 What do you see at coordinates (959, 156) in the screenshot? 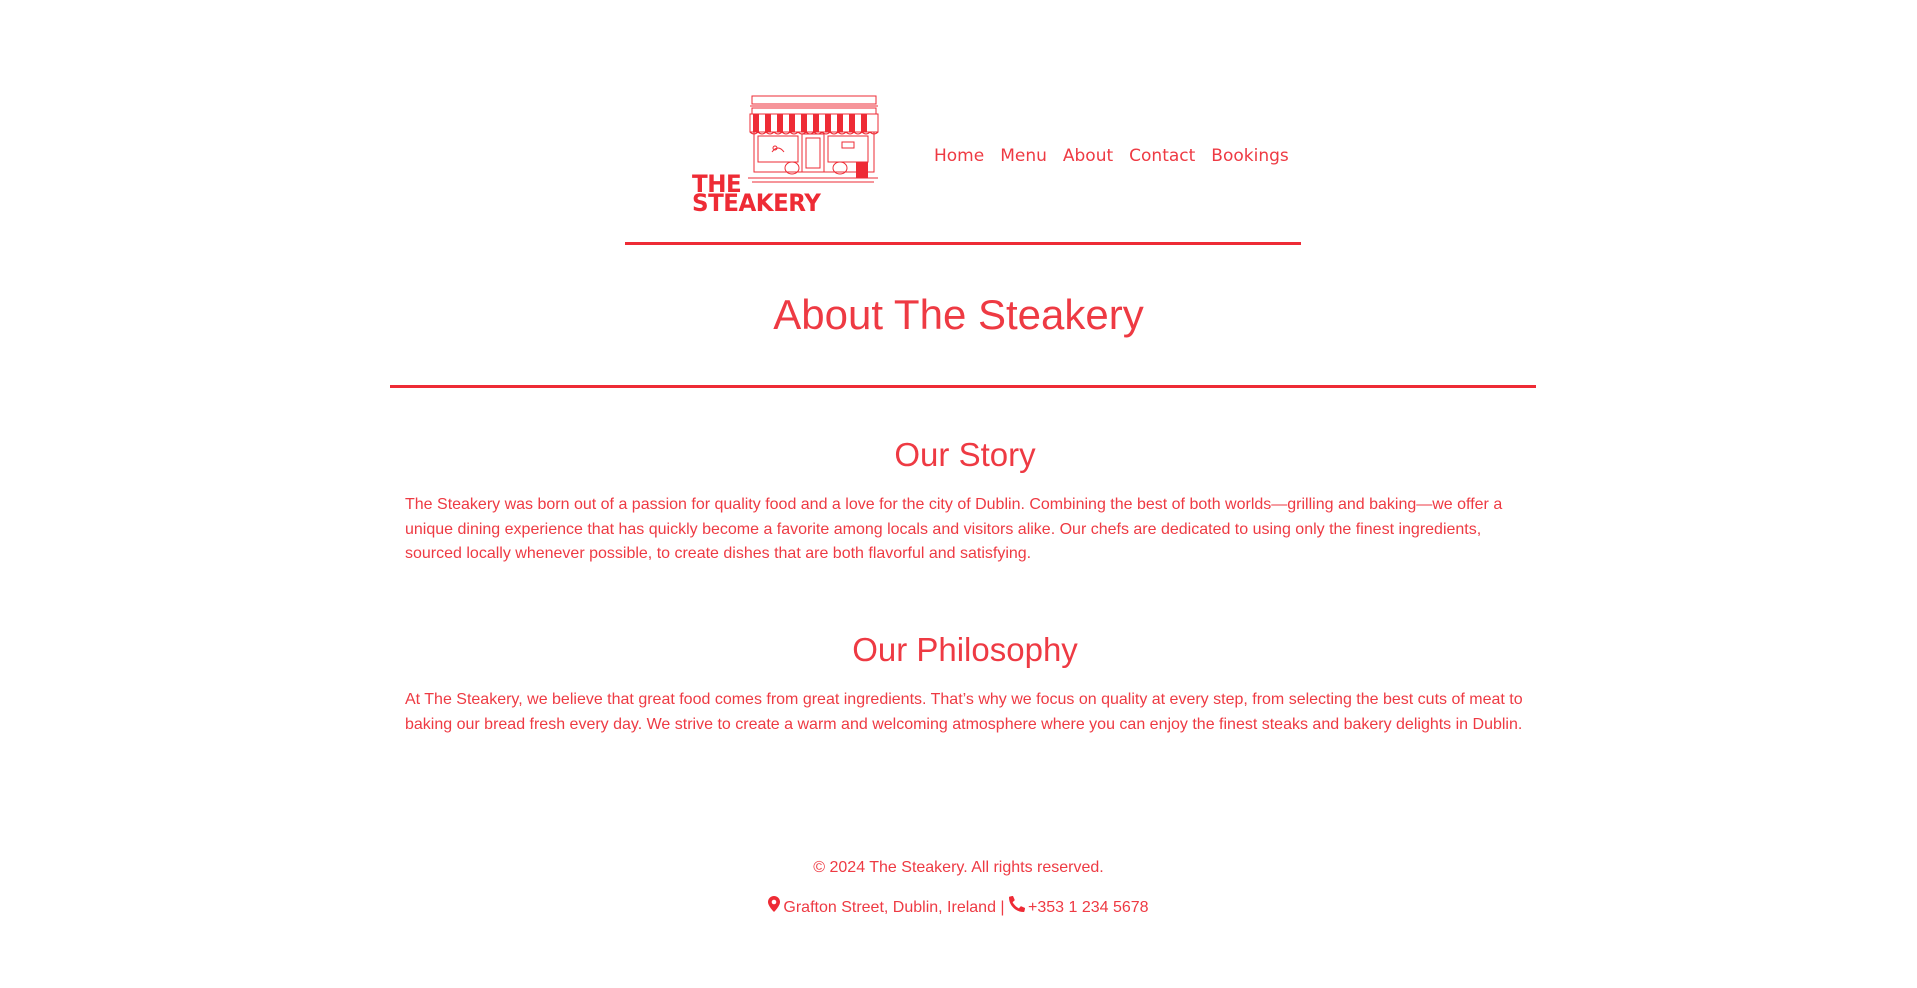
I see `nav-link-home: Home` at bounding box center [959, 156].